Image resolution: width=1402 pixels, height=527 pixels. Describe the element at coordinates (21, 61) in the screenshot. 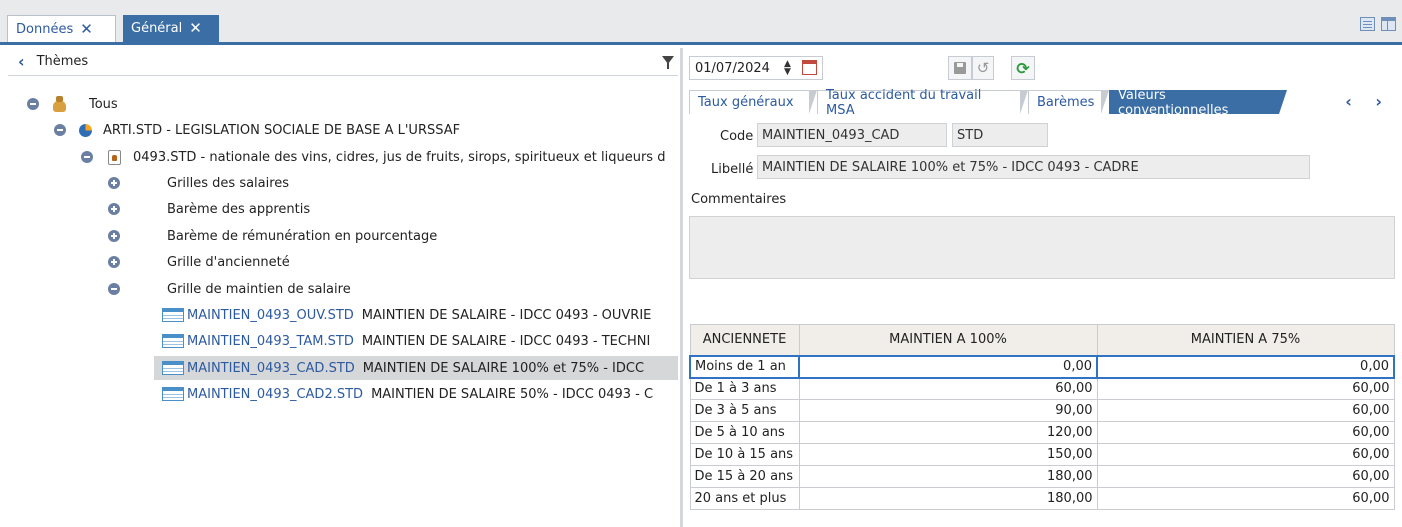

I see `collapse-panel-icon: ‹` at that location.